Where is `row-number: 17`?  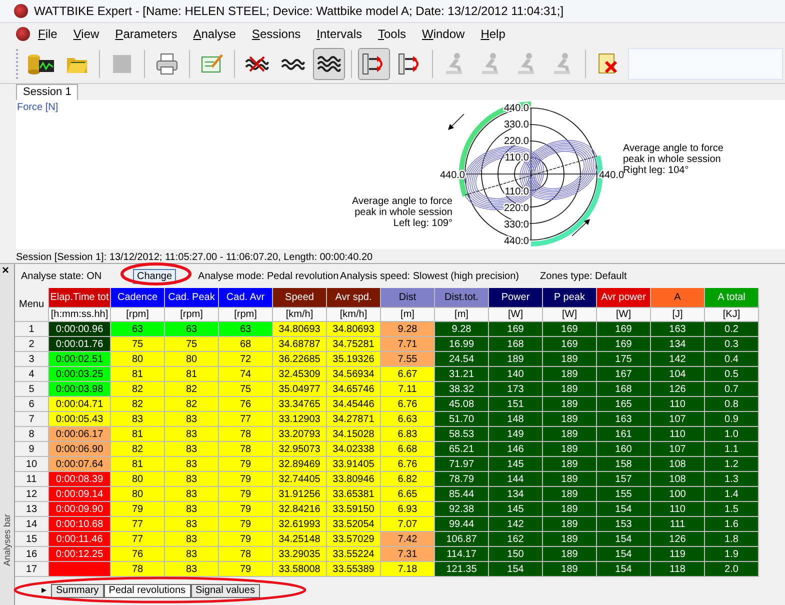 row-number: 17 is located at coordinates (32, 569).